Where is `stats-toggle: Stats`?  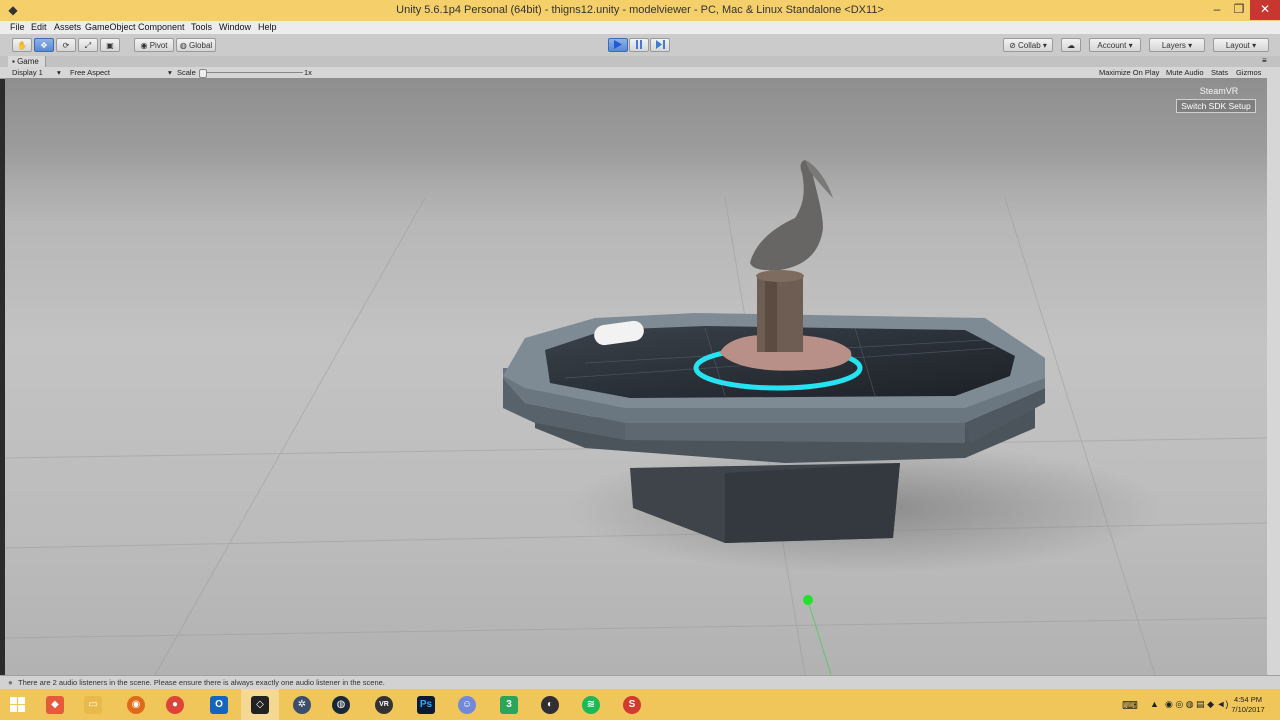
stats-toggle: Stats is located at coordinates (1219, 72).